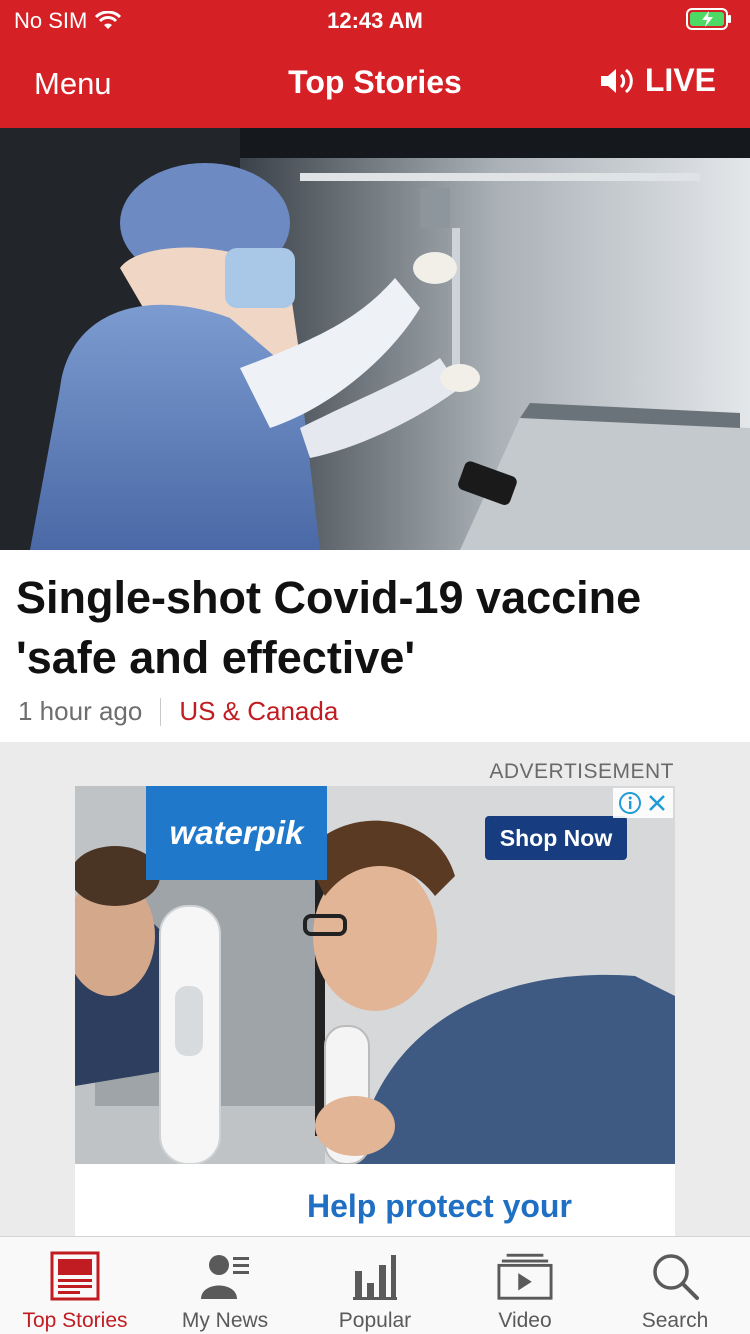 This screenshot has height=1334, width=750. I want to click on tab-video: Video, so click(525, 1285).